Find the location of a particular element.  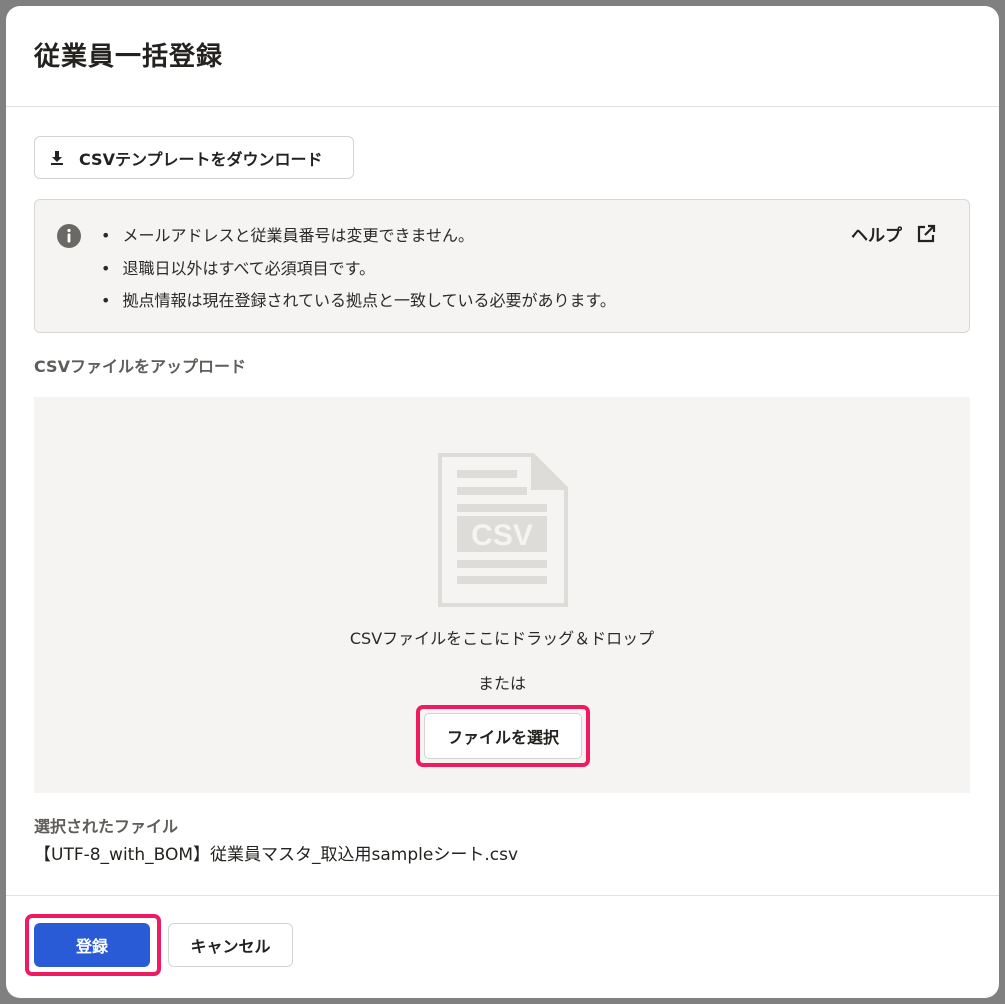

modal-header: 従業員一括登録 is located at coordinates (502, 56).